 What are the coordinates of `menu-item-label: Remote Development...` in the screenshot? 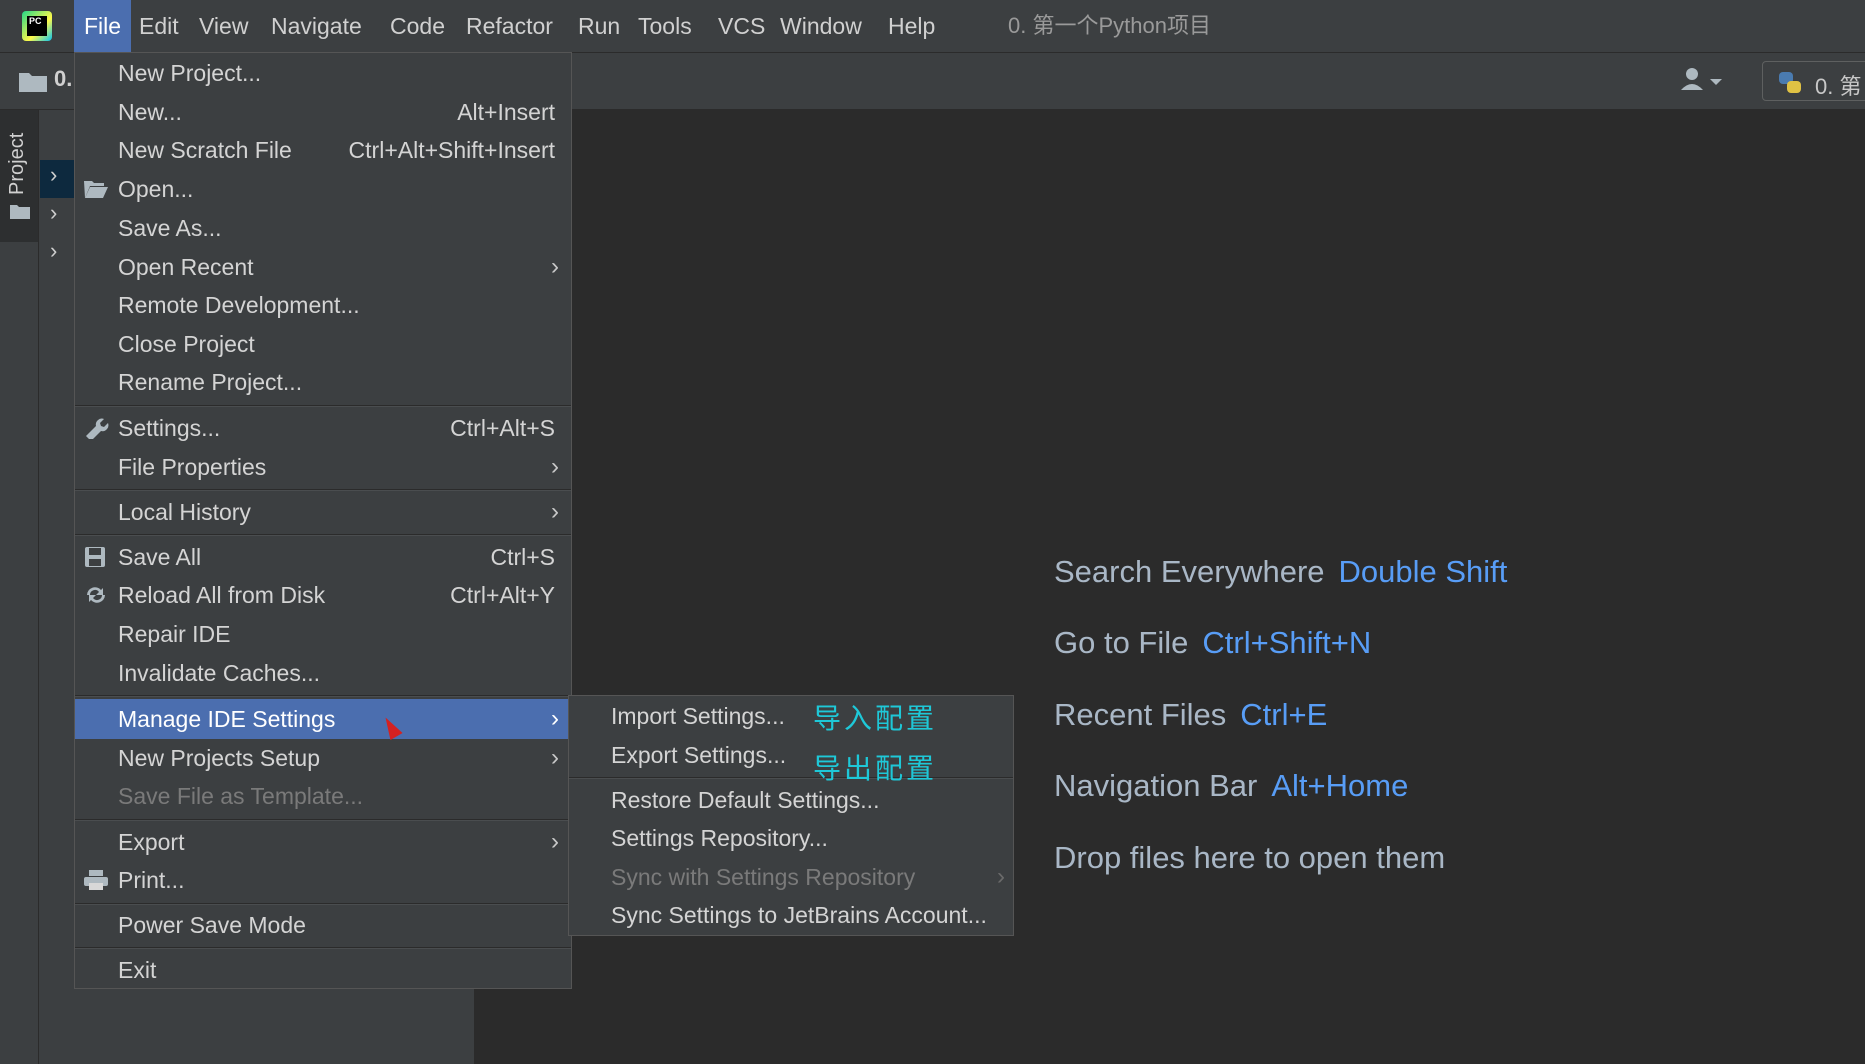 It's located at (239, 305).